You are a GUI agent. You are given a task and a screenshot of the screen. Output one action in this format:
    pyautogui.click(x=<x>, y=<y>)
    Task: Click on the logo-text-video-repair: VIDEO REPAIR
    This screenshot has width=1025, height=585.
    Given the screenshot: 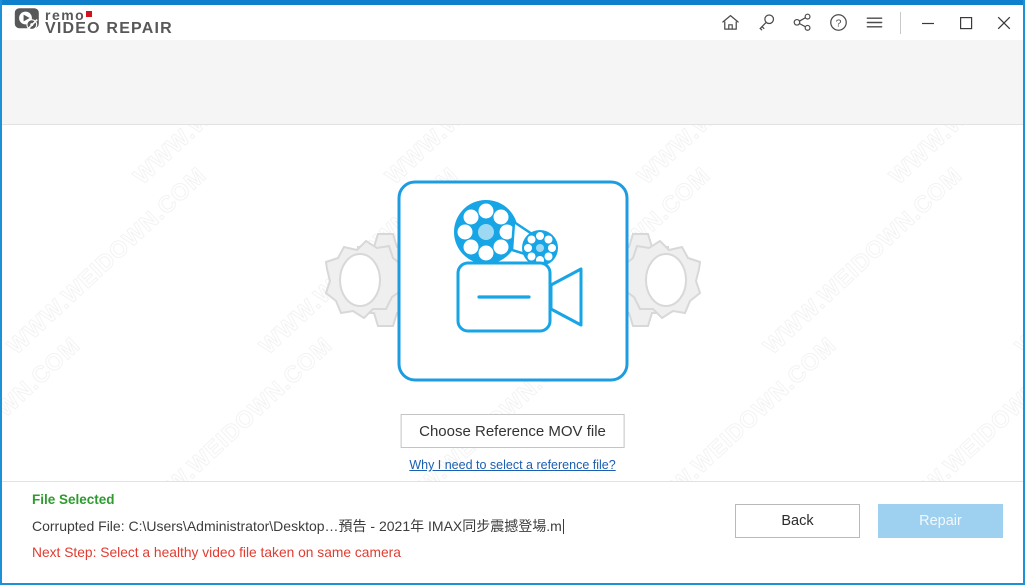 What is the action you would take?
    pyautogui.click(x=109, y=29)
    